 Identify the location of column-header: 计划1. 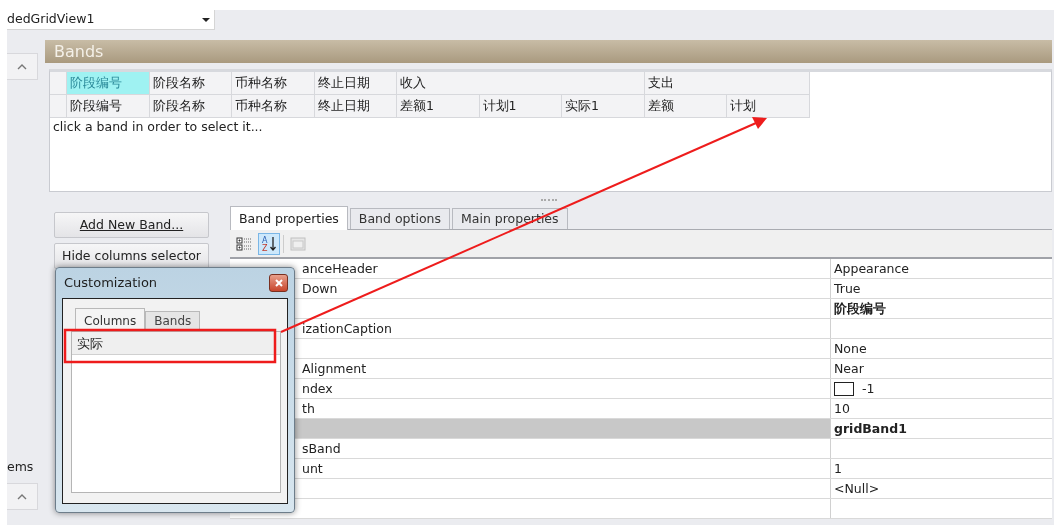
(520, 106).